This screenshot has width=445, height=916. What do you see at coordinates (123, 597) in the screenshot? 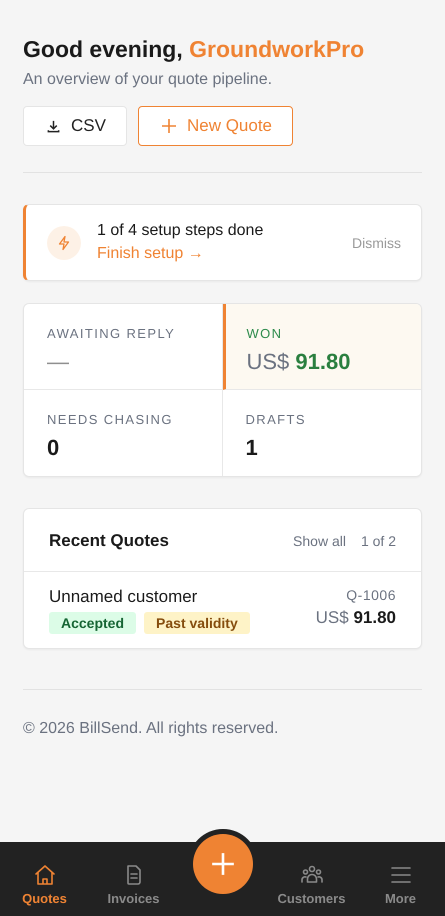
I see `customer-name: Unnamed customer` at bounding box center [123, 597].